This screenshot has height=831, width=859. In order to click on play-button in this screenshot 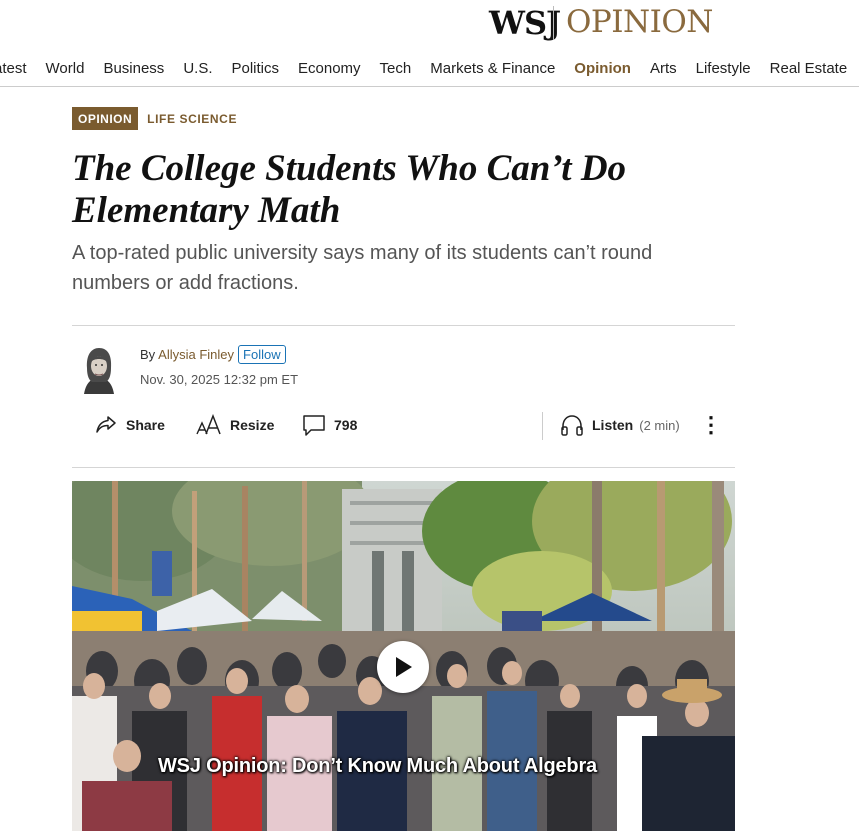, I will do `click(403, 667)`.